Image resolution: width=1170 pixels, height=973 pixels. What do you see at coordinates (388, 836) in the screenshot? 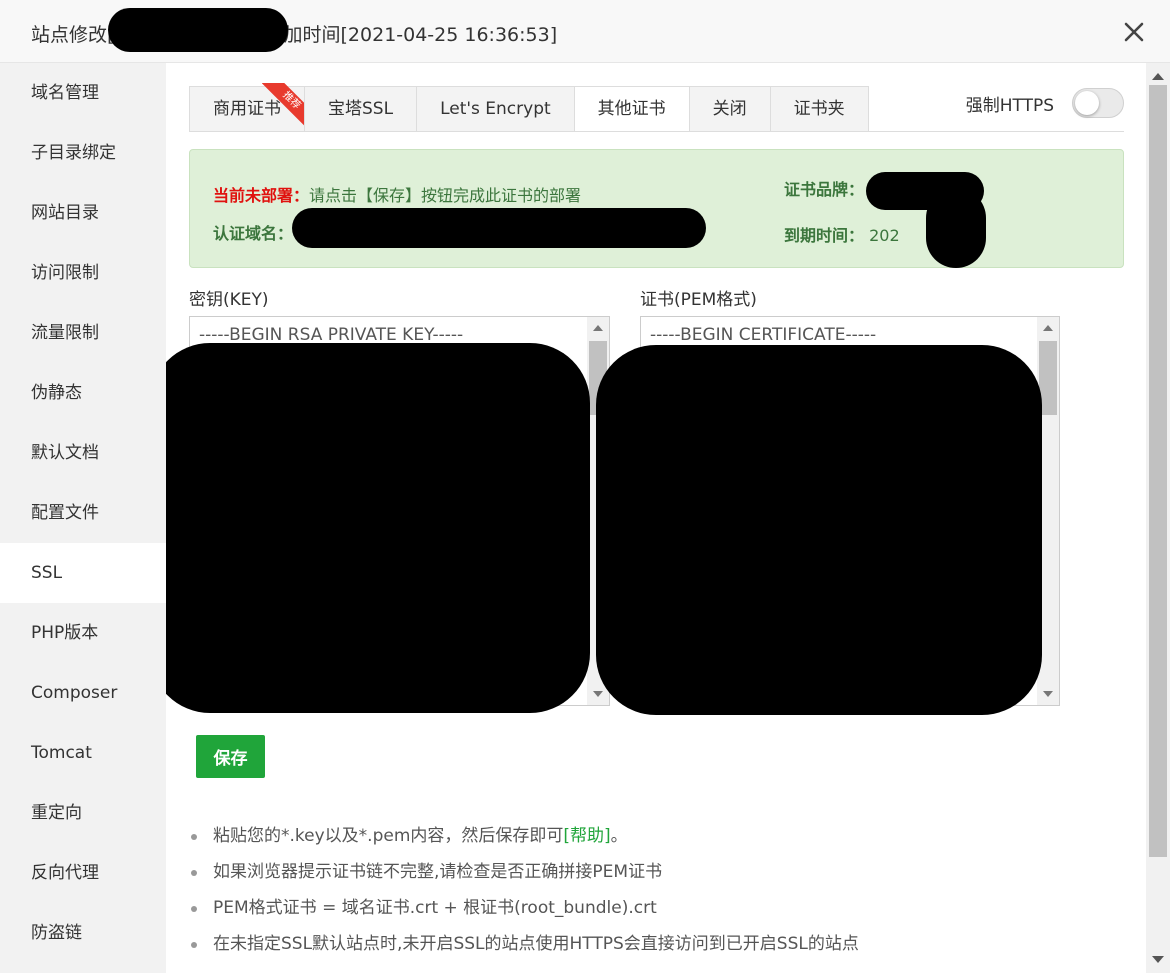
I see `tip-text: 粘贴您的*.key以及*.pem内容，然后保存即可` at bounding box center [388, 836].